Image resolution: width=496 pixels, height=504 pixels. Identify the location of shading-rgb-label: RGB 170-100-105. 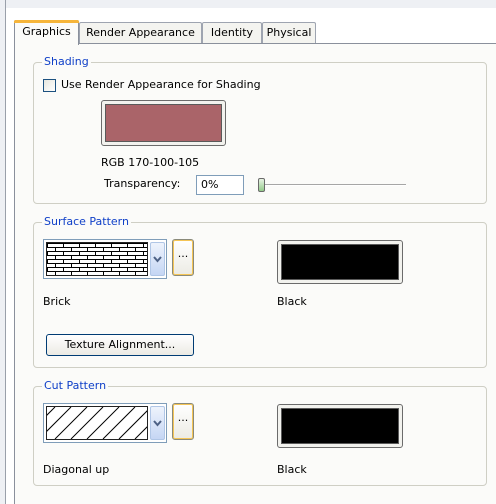
(150, 162).